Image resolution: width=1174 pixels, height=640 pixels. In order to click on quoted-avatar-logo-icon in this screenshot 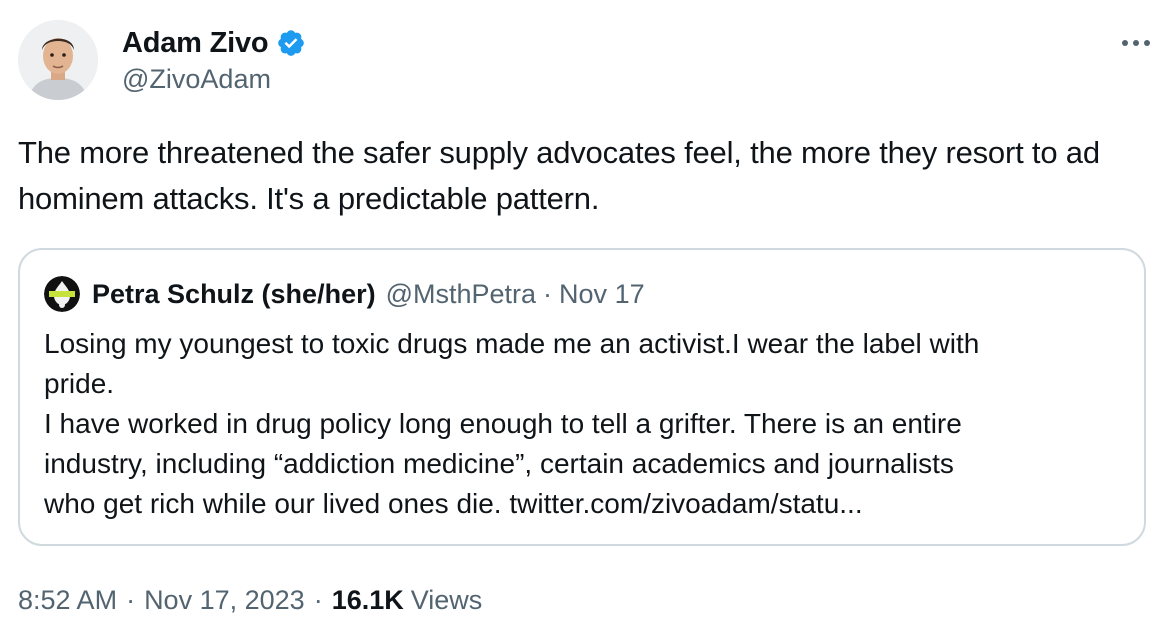, I will do `click(62, 294)`.